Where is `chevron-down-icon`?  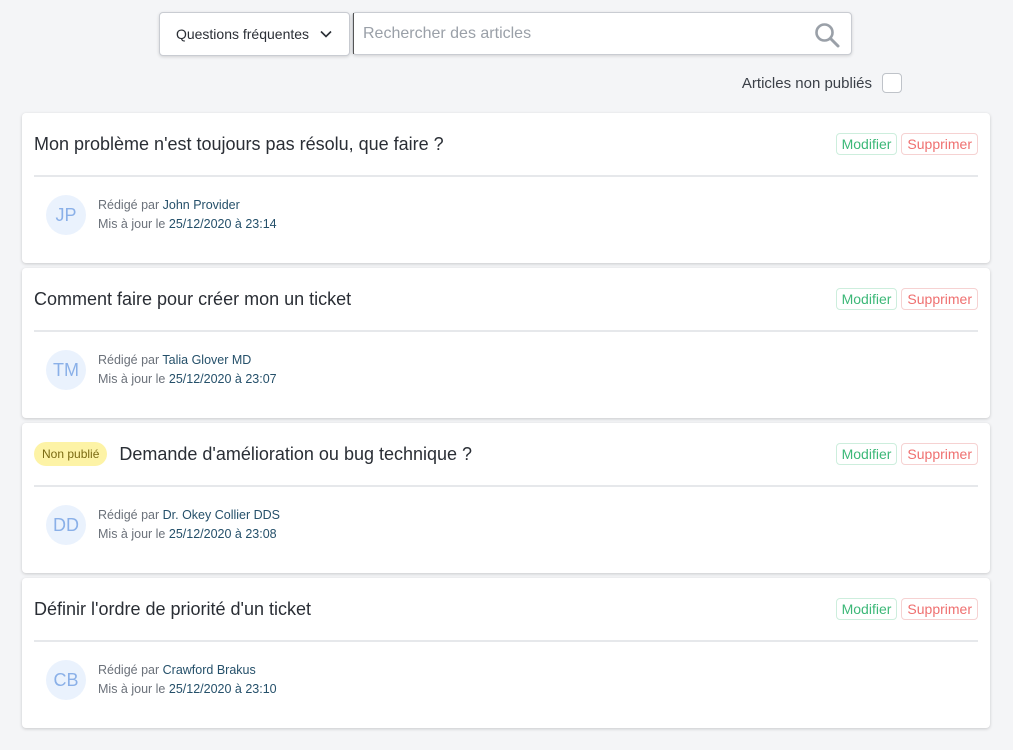
chevron-down-icon is located at coordinates (326, 34).